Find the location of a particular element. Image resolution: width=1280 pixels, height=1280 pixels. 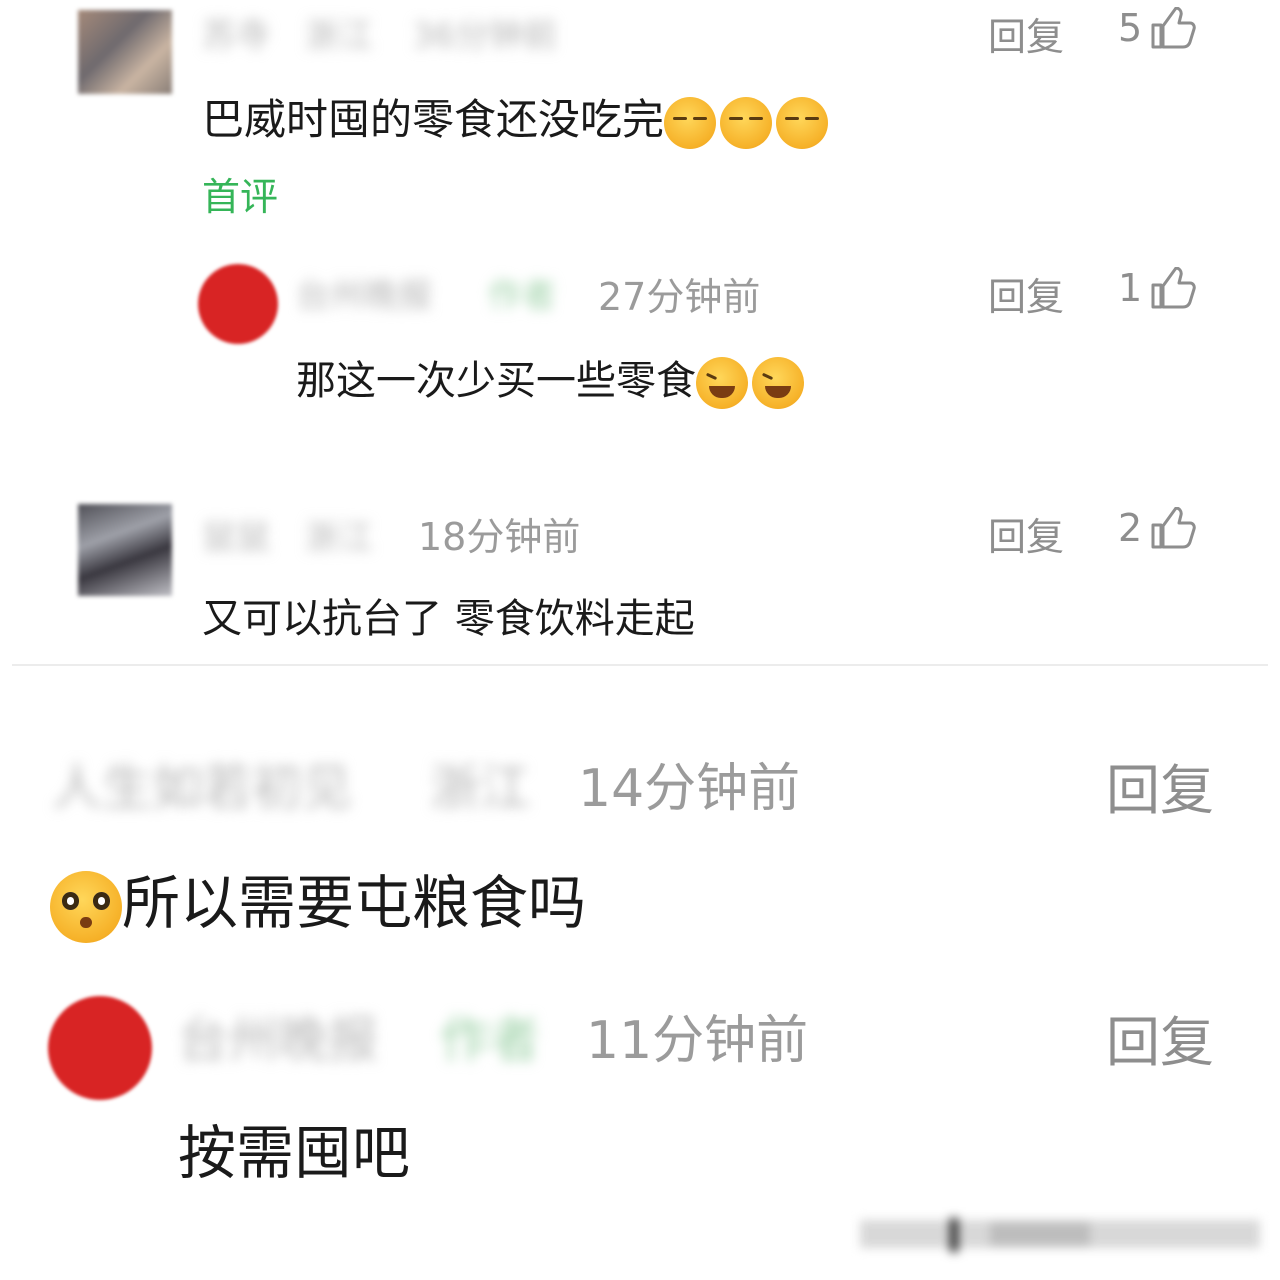

pleading-face-icon is located at coordinates (86, 906).